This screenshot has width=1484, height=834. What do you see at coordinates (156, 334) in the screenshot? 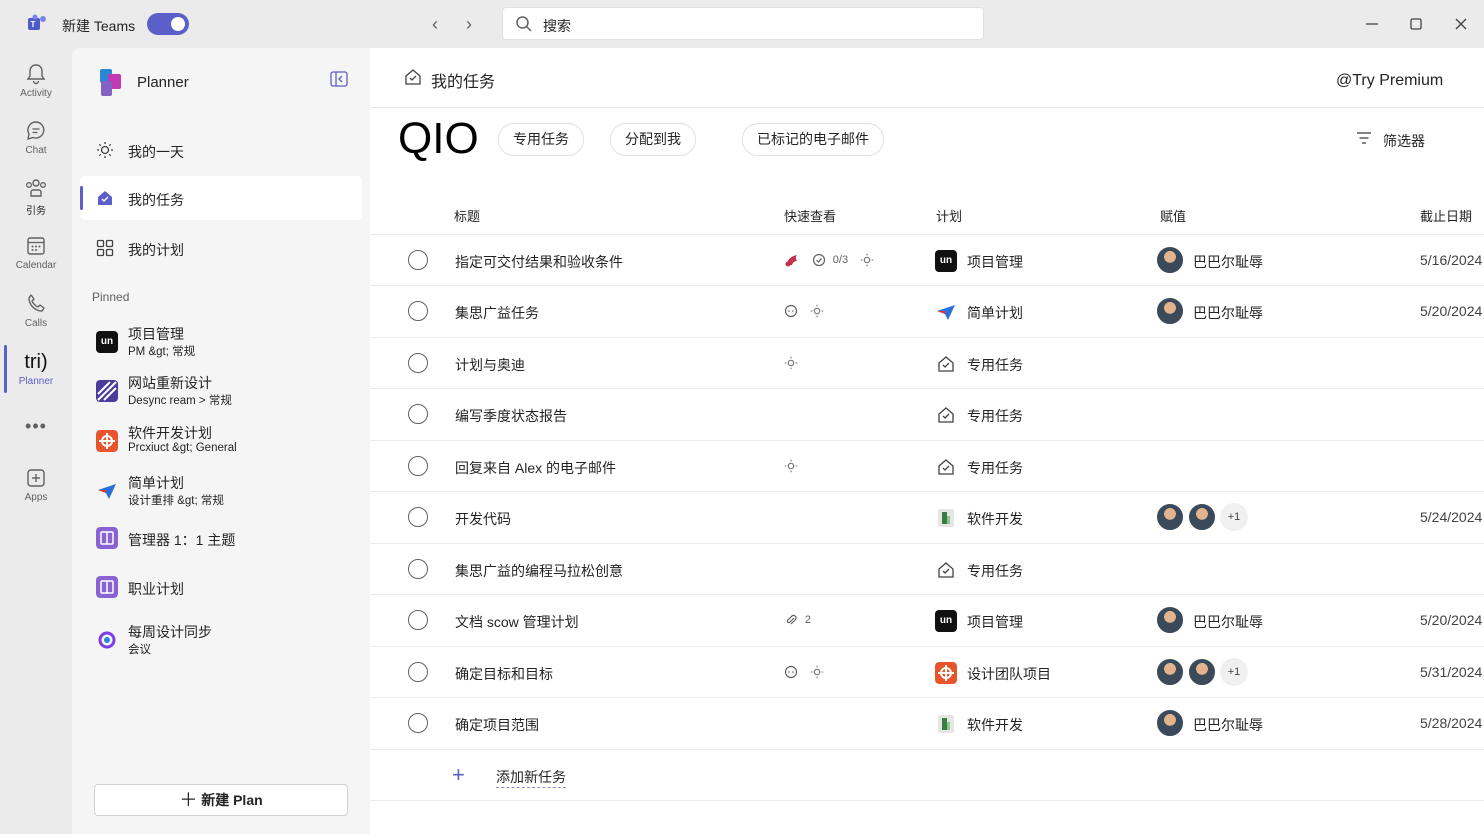
I see `pinned-title: 项目管理` at bounding box center [156, 334].